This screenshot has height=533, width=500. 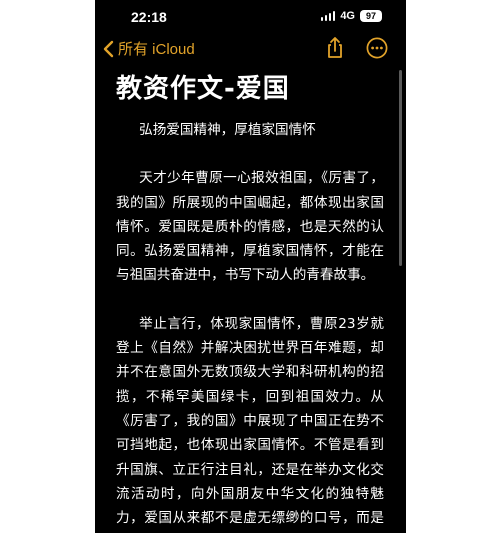 What do you see at coordinates (377, 48) in the screenshot?
I see `more-icon` at bounding box center [377, 48].